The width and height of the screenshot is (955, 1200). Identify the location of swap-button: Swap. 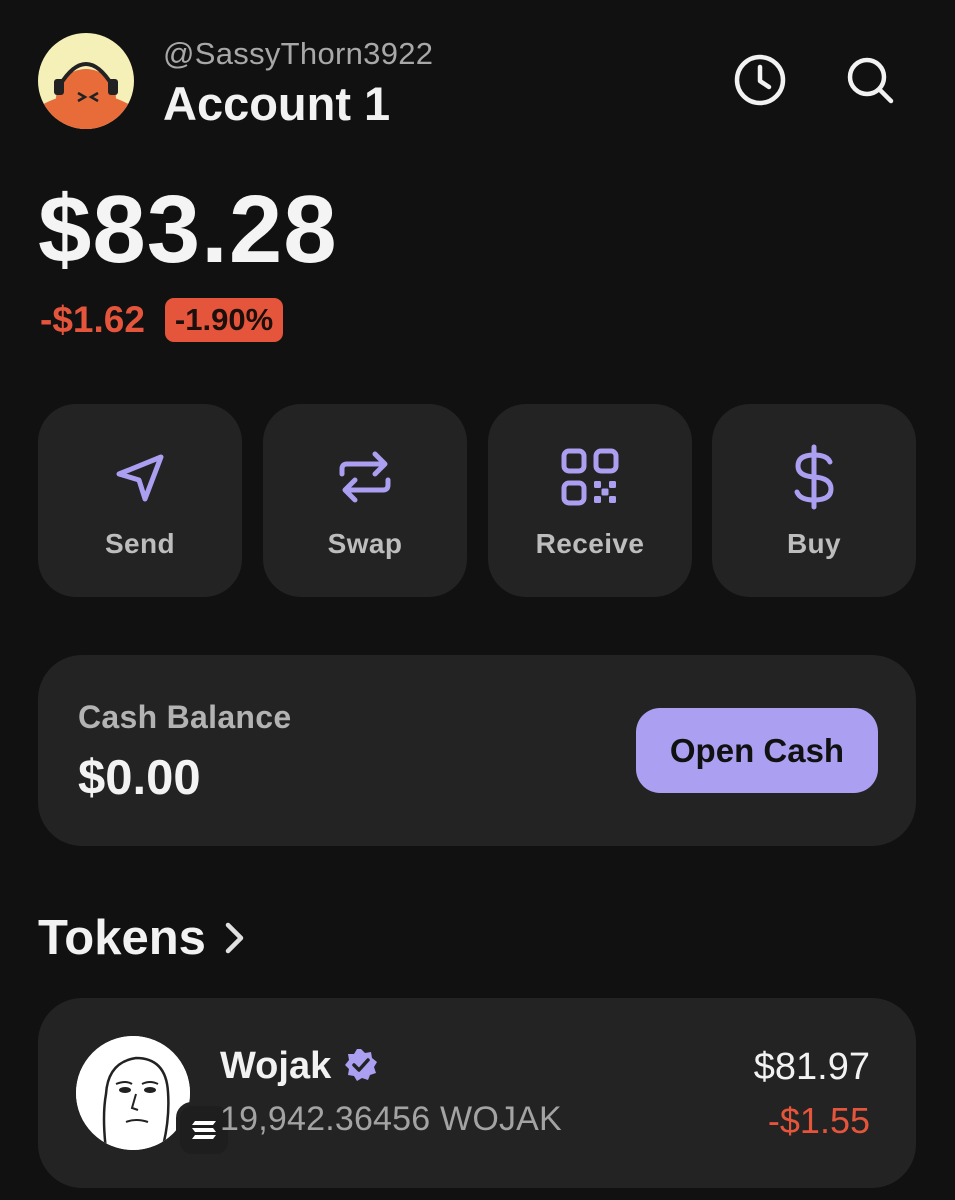
(365, 500).